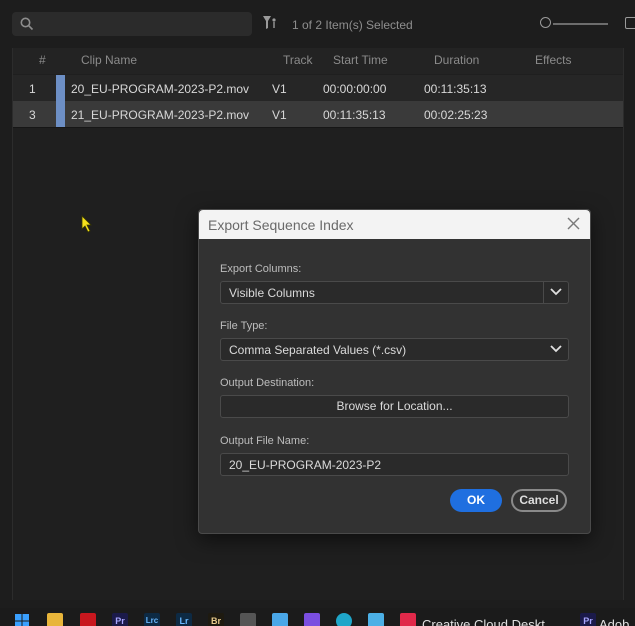 Image resolution: width=635 pixels, height=626 pixels. Describe the element at coordinates (456, 115) in the screenshot. I see `duration: 00:02:25:23` at that location.